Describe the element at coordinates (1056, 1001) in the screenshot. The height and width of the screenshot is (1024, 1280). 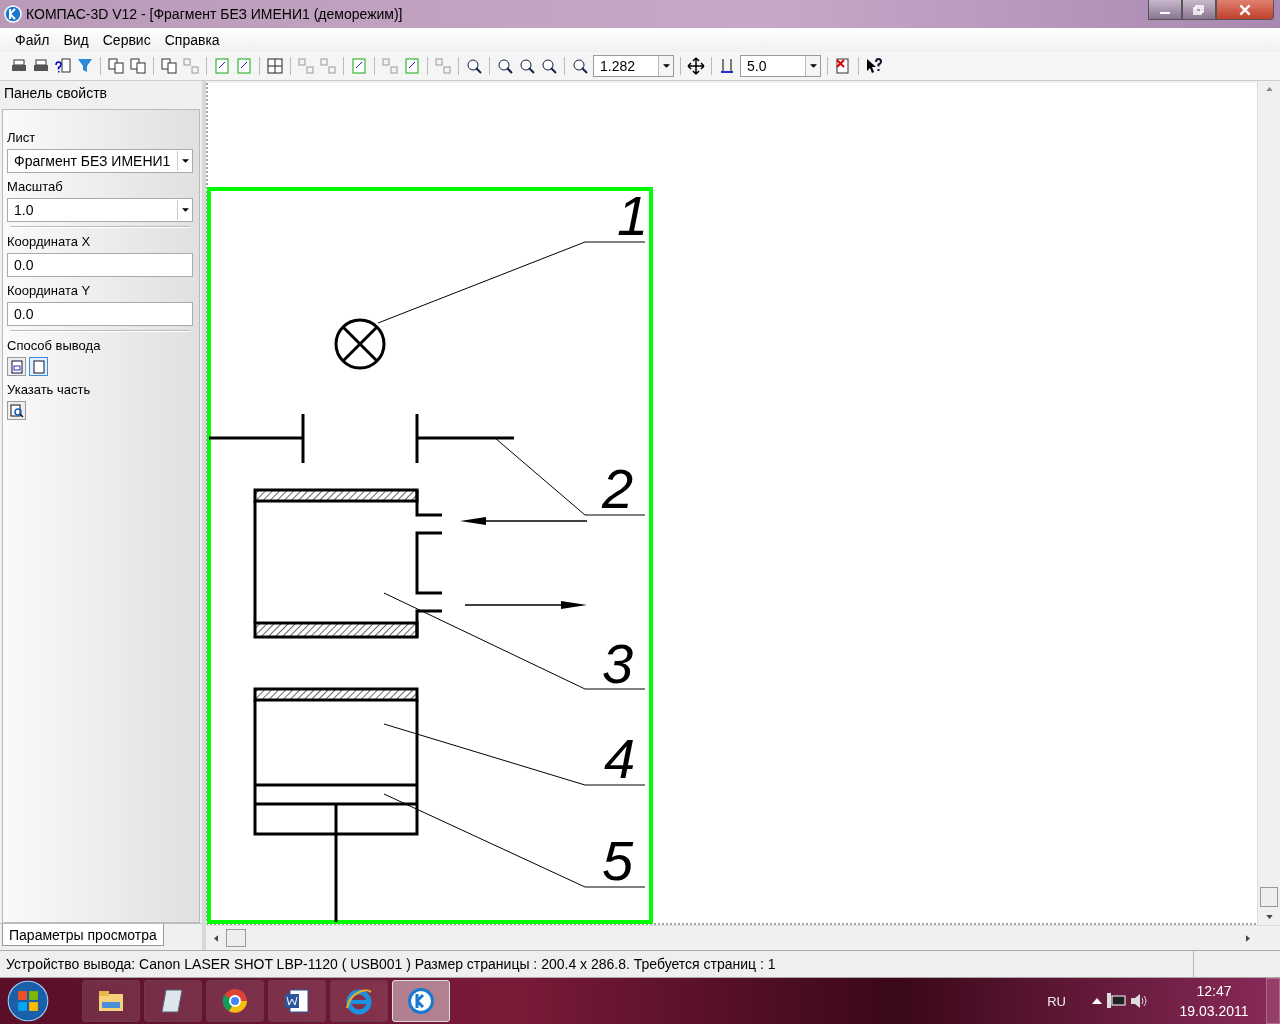
I see `language-indicator: RU` at that location.